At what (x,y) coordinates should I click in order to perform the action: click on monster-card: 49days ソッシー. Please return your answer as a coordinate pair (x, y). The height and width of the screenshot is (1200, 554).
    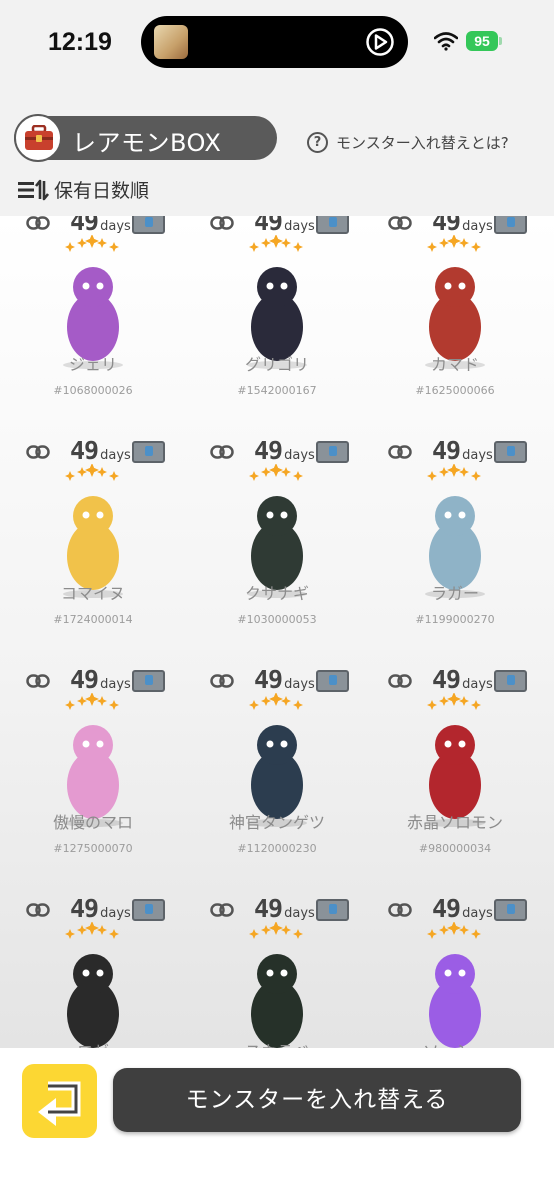
    Looking at the image, I should click on (455, 965).